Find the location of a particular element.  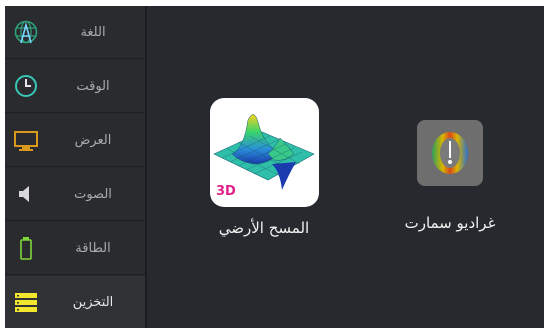

sidebar-item-language: اللغة is located at coordinates (75, 32).